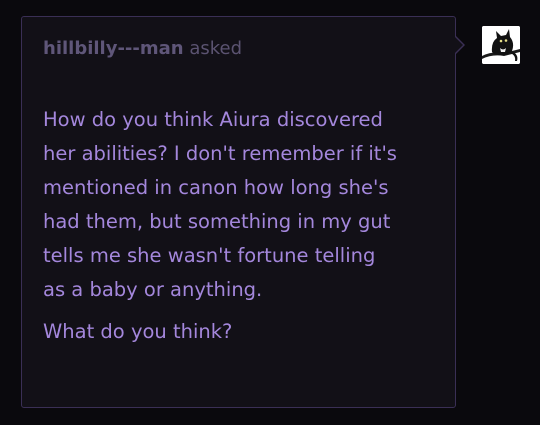  I want to click on answerer-avatar, so click(501, 45).